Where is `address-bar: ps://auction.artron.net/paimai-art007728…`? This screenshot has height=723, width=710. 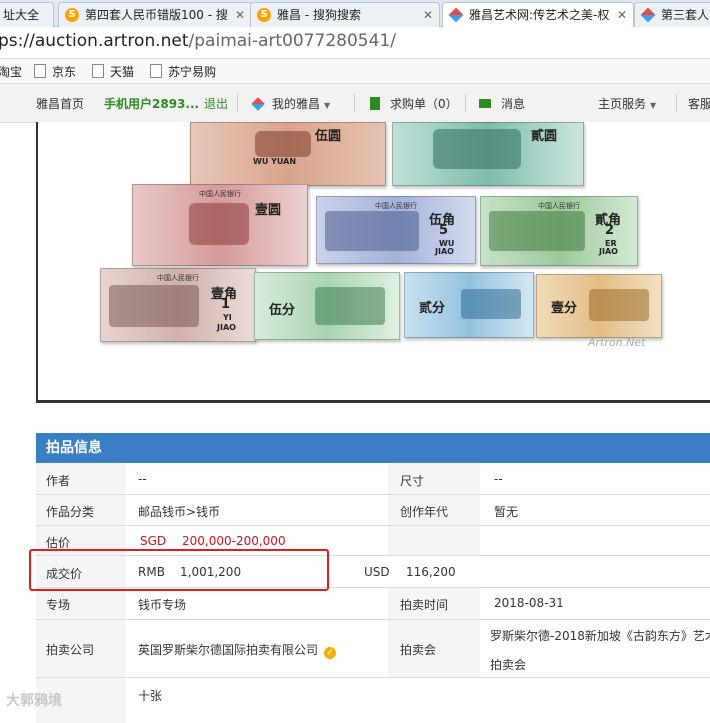
address-bar: ps://auction.artron.net/paimai-art007728… is located at coordinates (355, 43).